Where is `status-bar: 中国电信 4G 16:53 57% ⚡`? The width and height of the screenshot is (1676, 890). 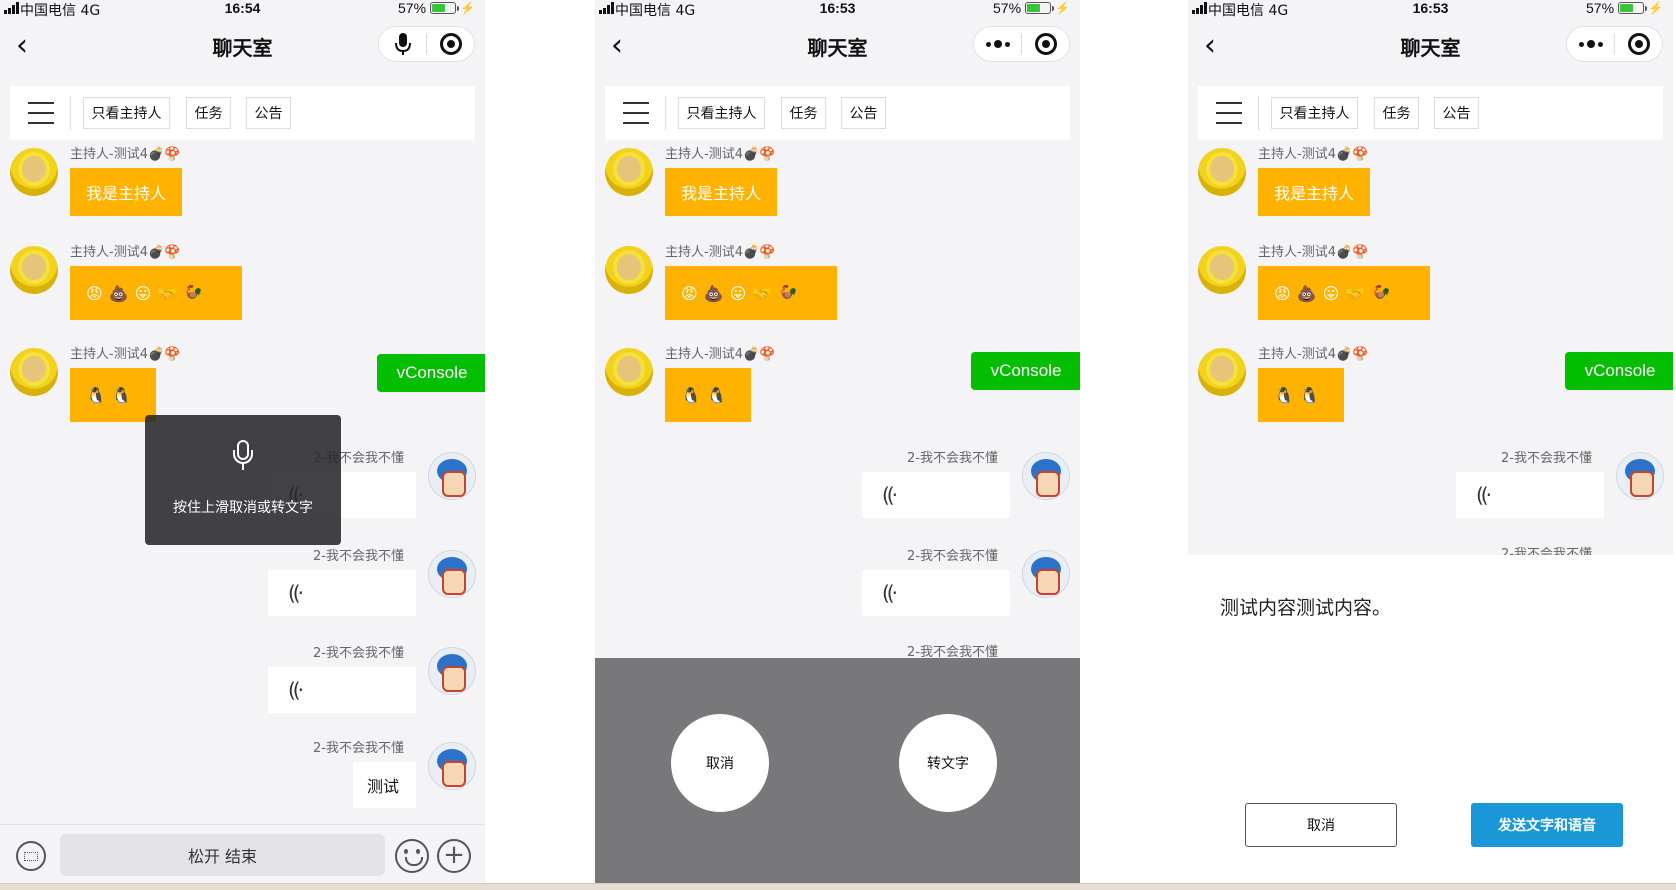
status-bar: 中国电信 4G 16:53 57% ⚡ is located at coordinates (1430, 10).